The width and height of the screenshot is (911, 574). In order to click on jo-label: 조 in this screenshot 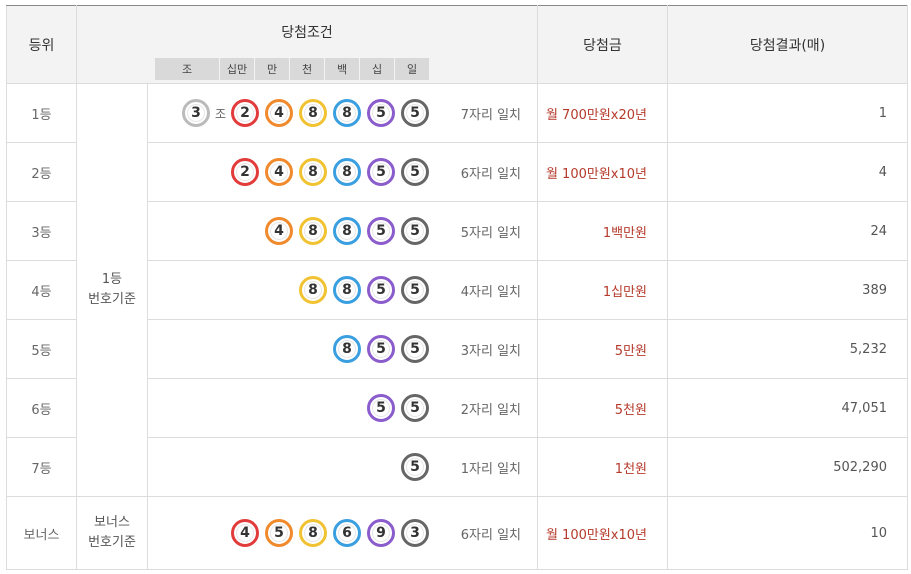, I will do `click(220, 113)`.